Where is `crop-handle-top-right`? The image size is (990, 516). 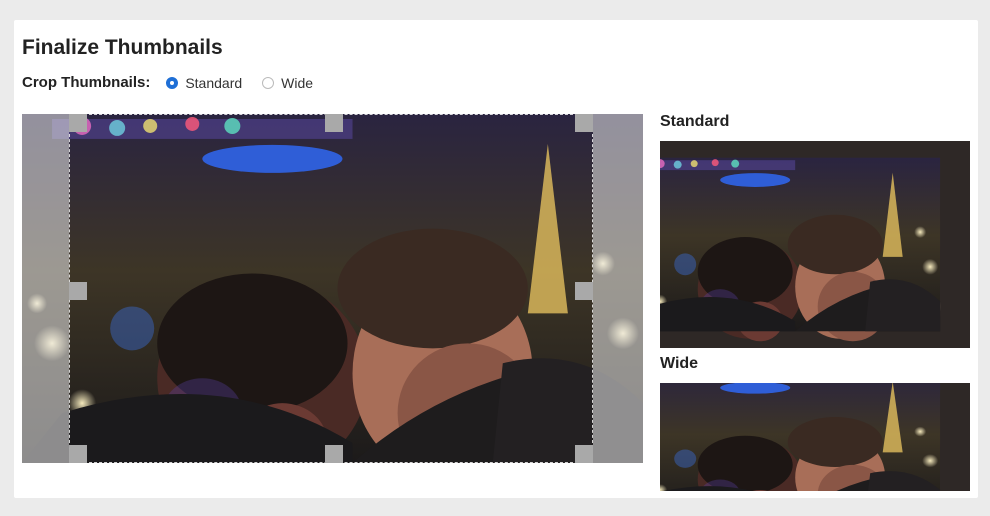 crop-handle-top-right is located at coordinates (584, 123).